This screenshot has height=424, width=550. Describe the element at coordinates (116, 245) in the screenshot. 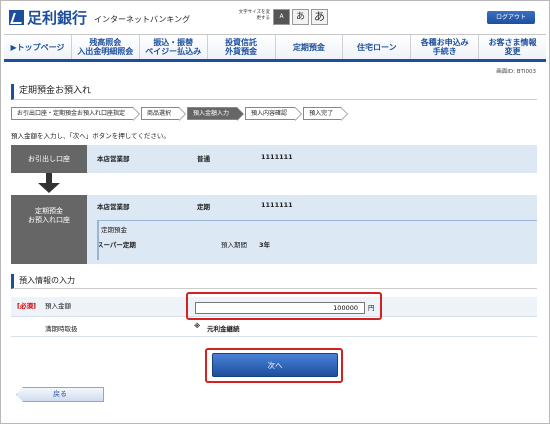

I see `product-name: スーパー定期` at that location.